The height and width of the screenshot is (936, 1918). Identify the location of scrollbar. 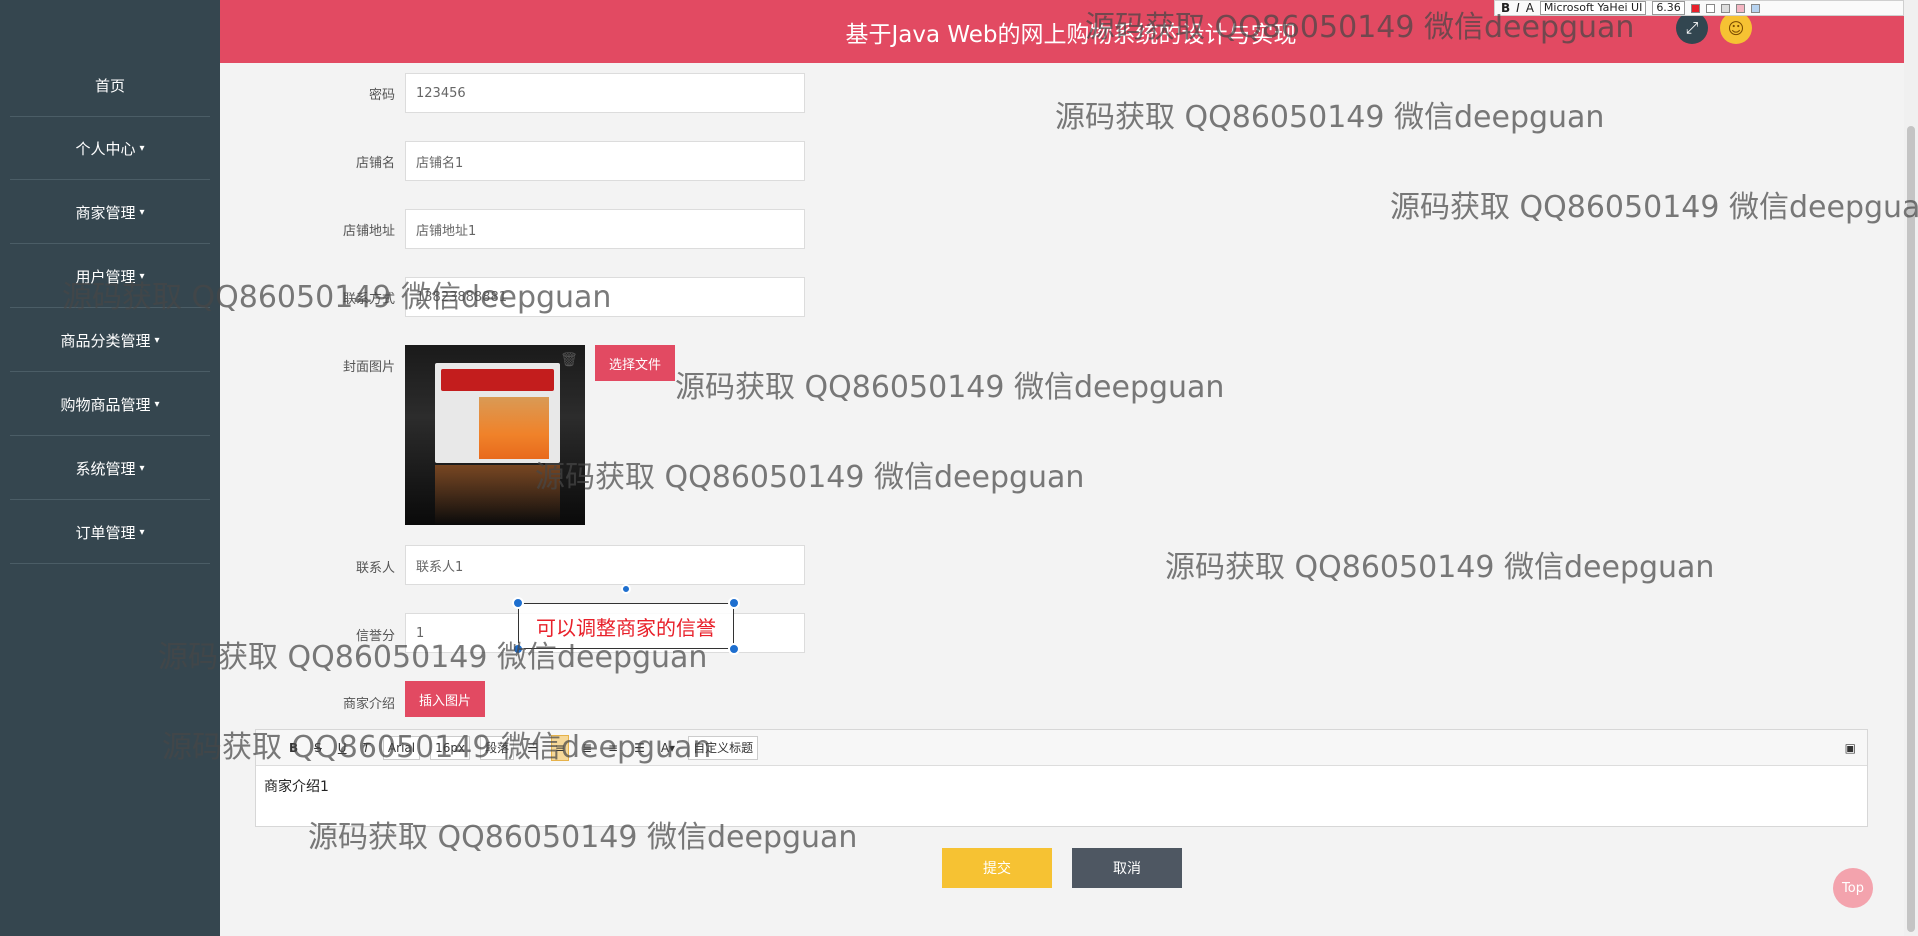
(1911, 468).